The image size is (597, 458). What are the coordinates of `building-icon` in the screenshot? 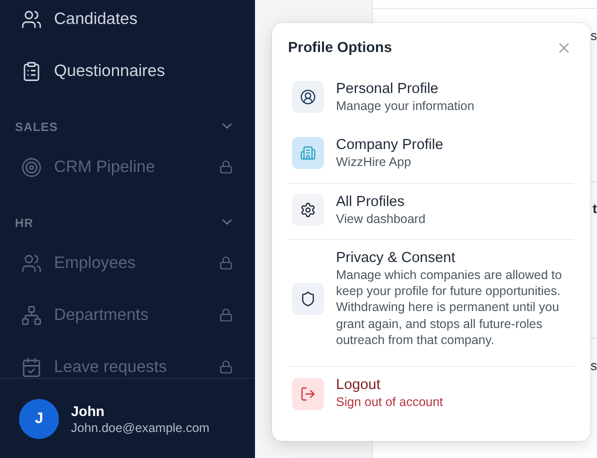 It's located at (308, 153).